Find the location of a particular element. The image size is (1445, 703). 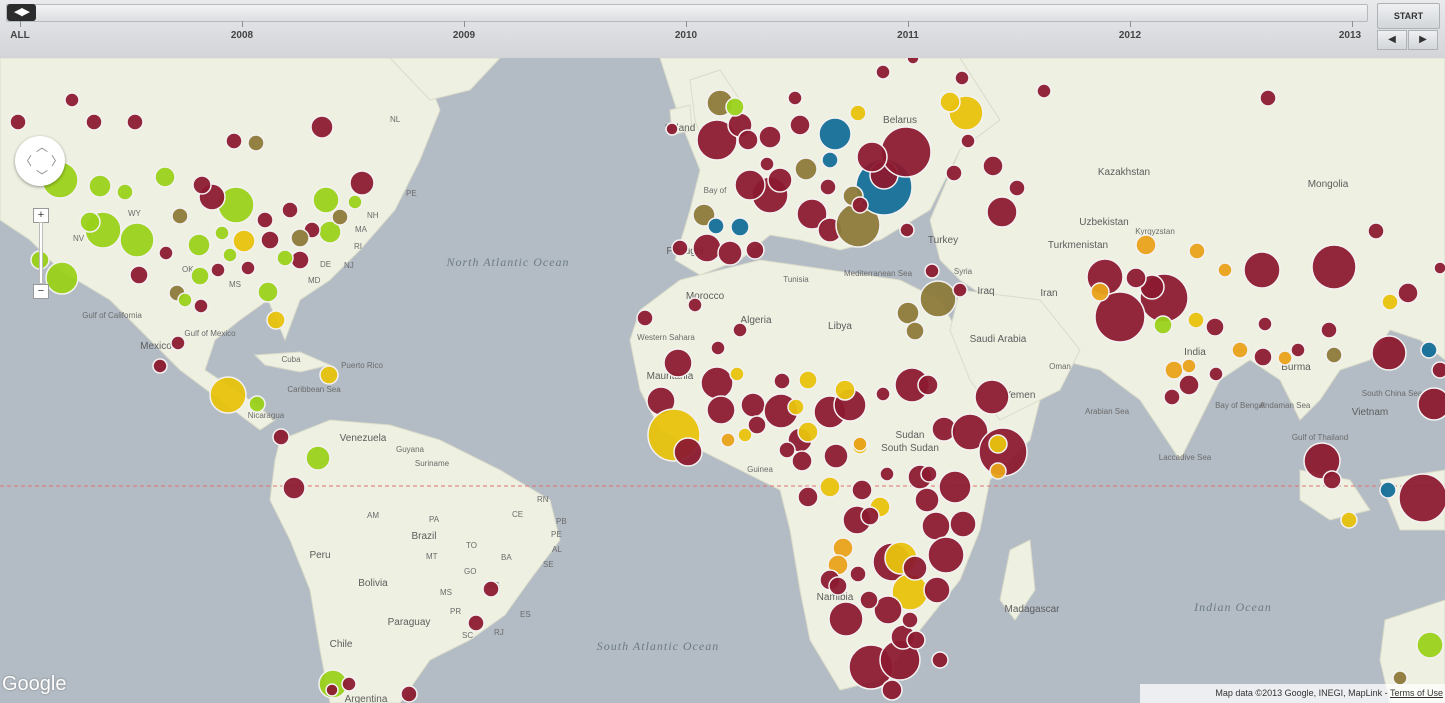

timeline-year-label: 2012 is located at coordinates (1130, 35).